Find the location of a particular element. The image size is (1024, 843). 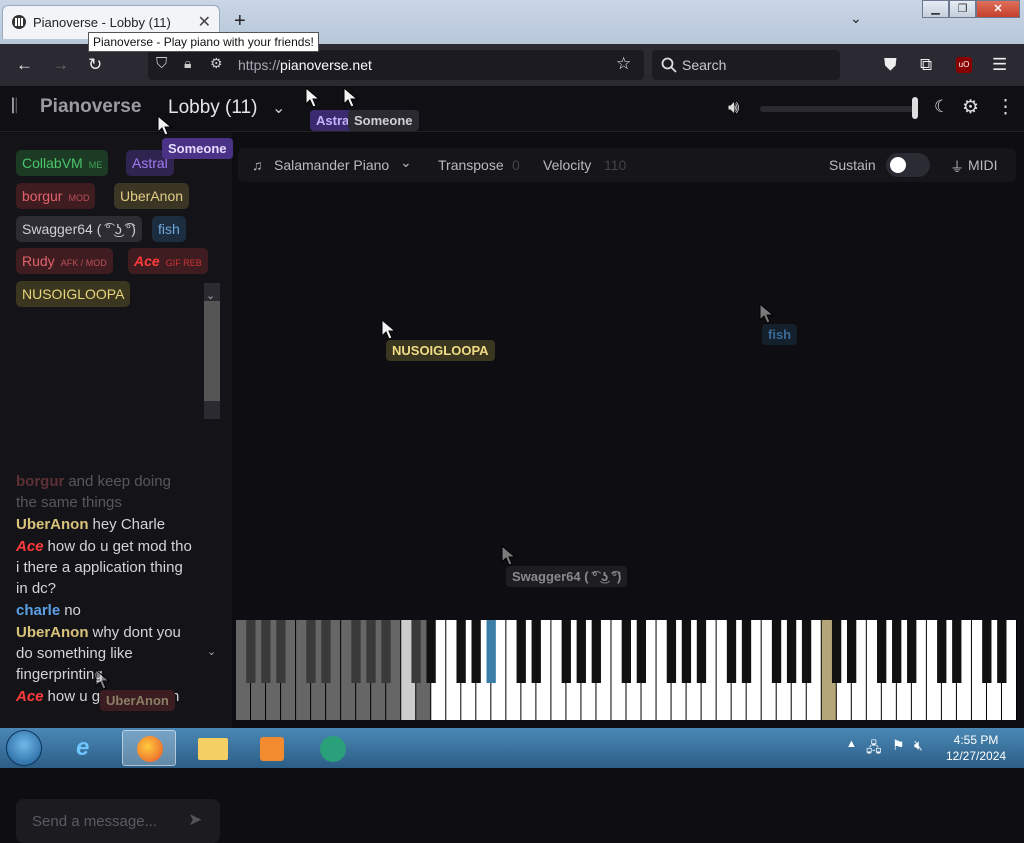

piano-keyboard is located at coordinates (626, 670).